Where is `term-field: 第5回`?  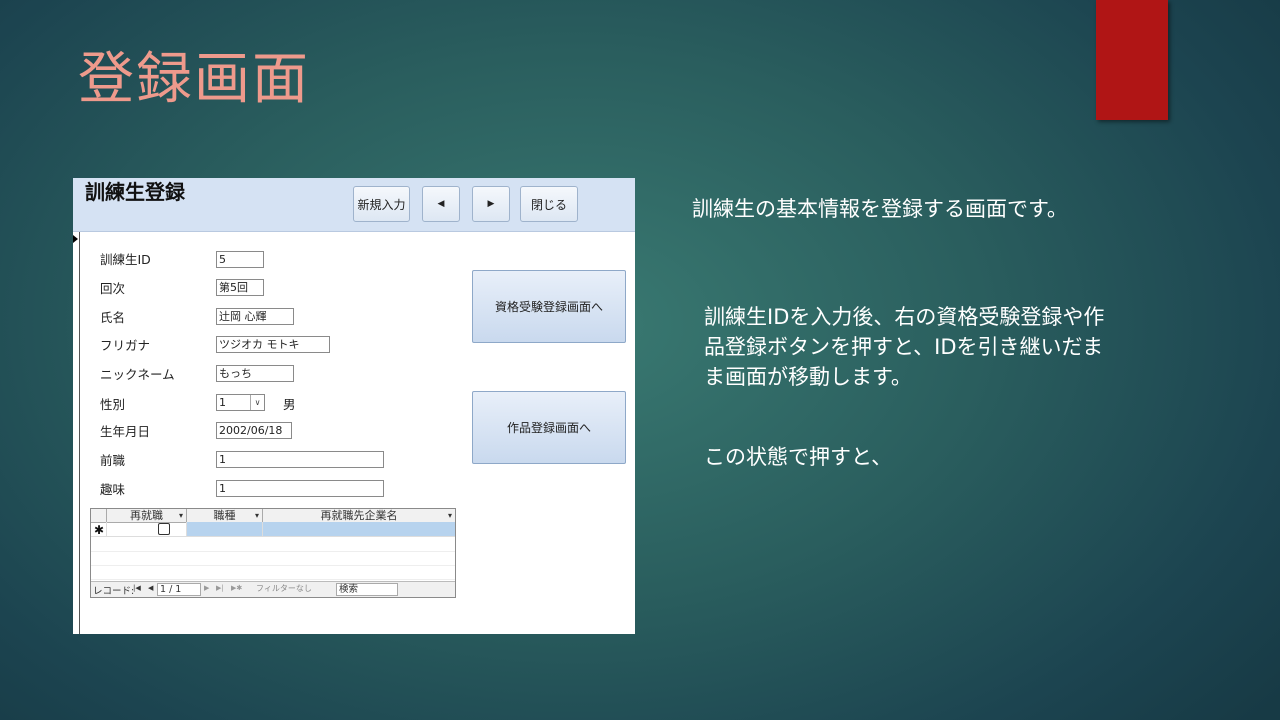
term-field: 第5回 is located at coordinates (240, 287).